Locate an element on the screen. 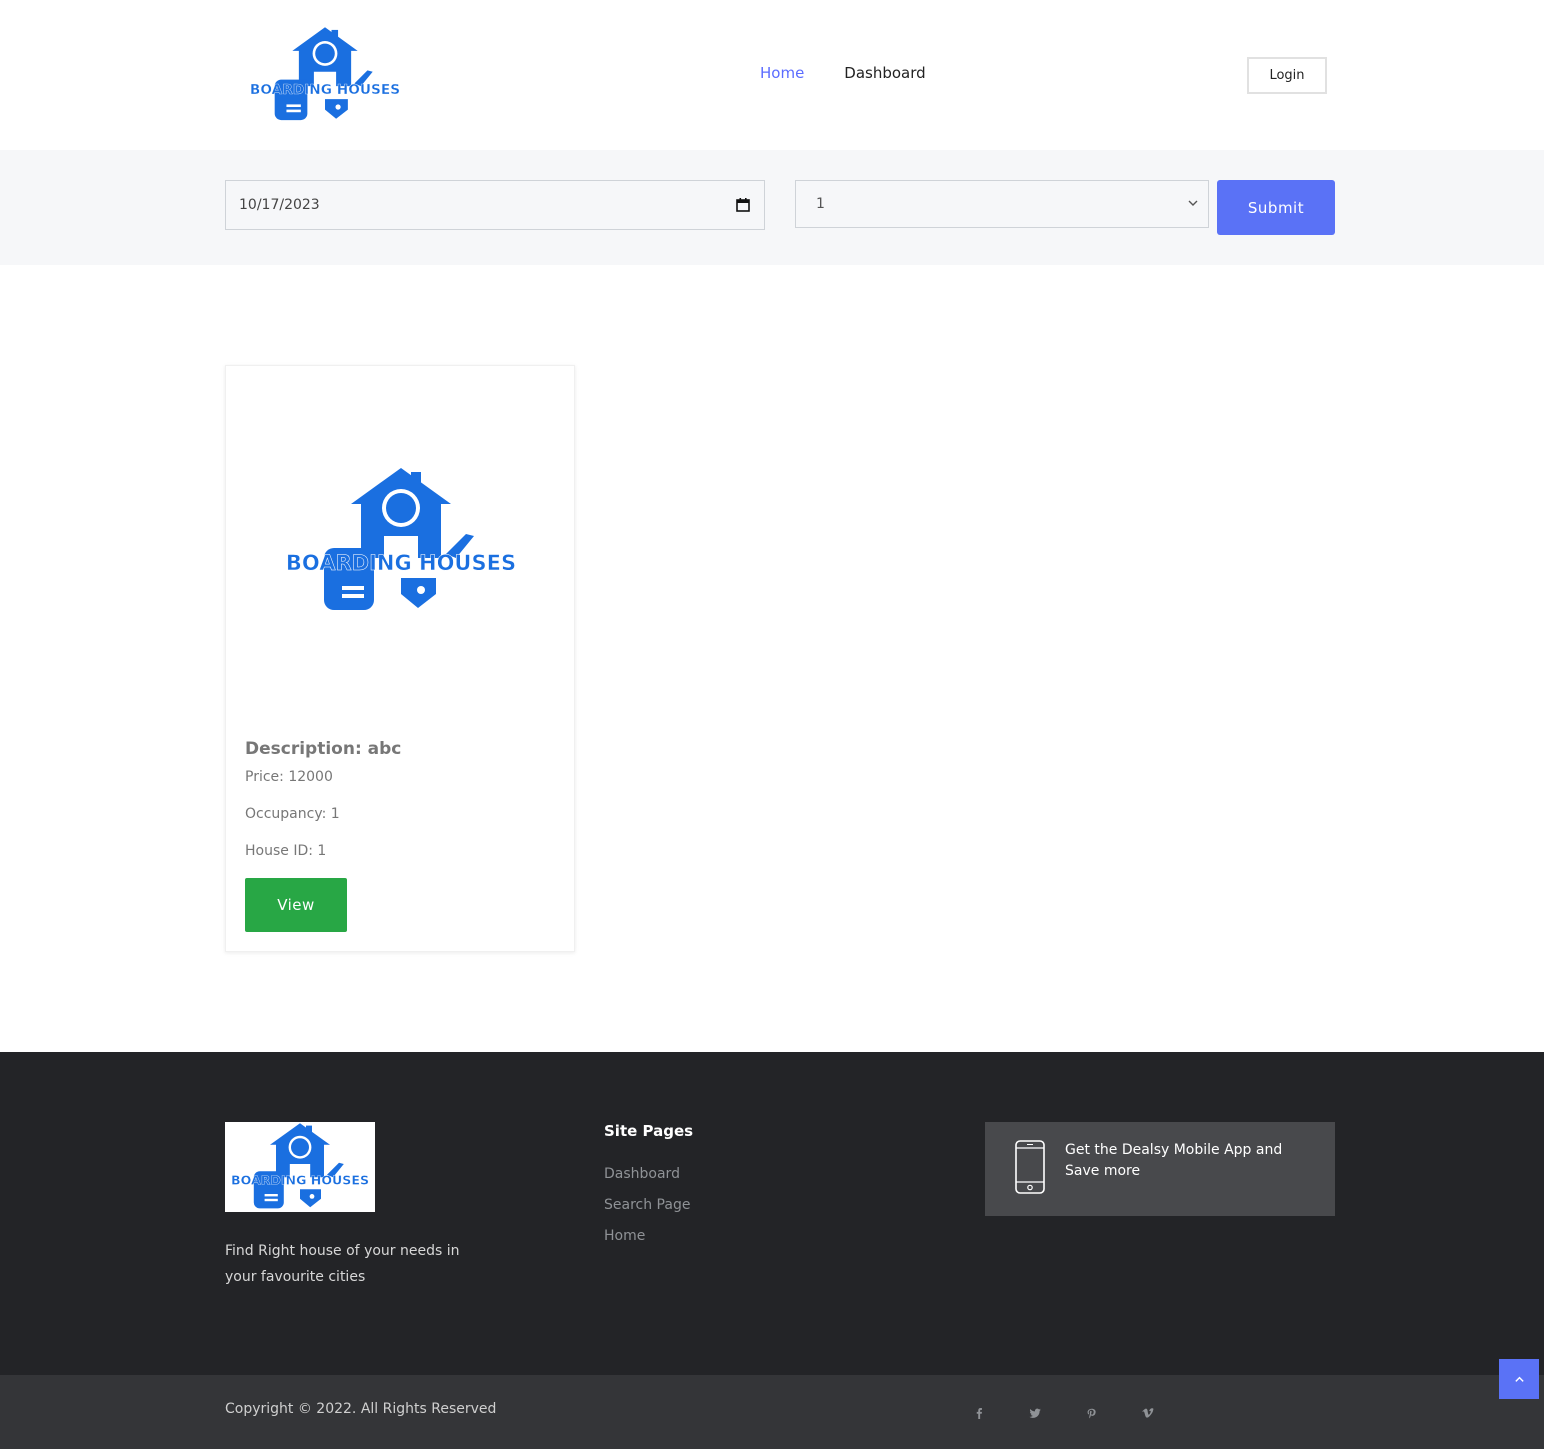 This screenshot has height=1449, width=1544. occupancy-select: 1 is located at coordinates (1002, 204).